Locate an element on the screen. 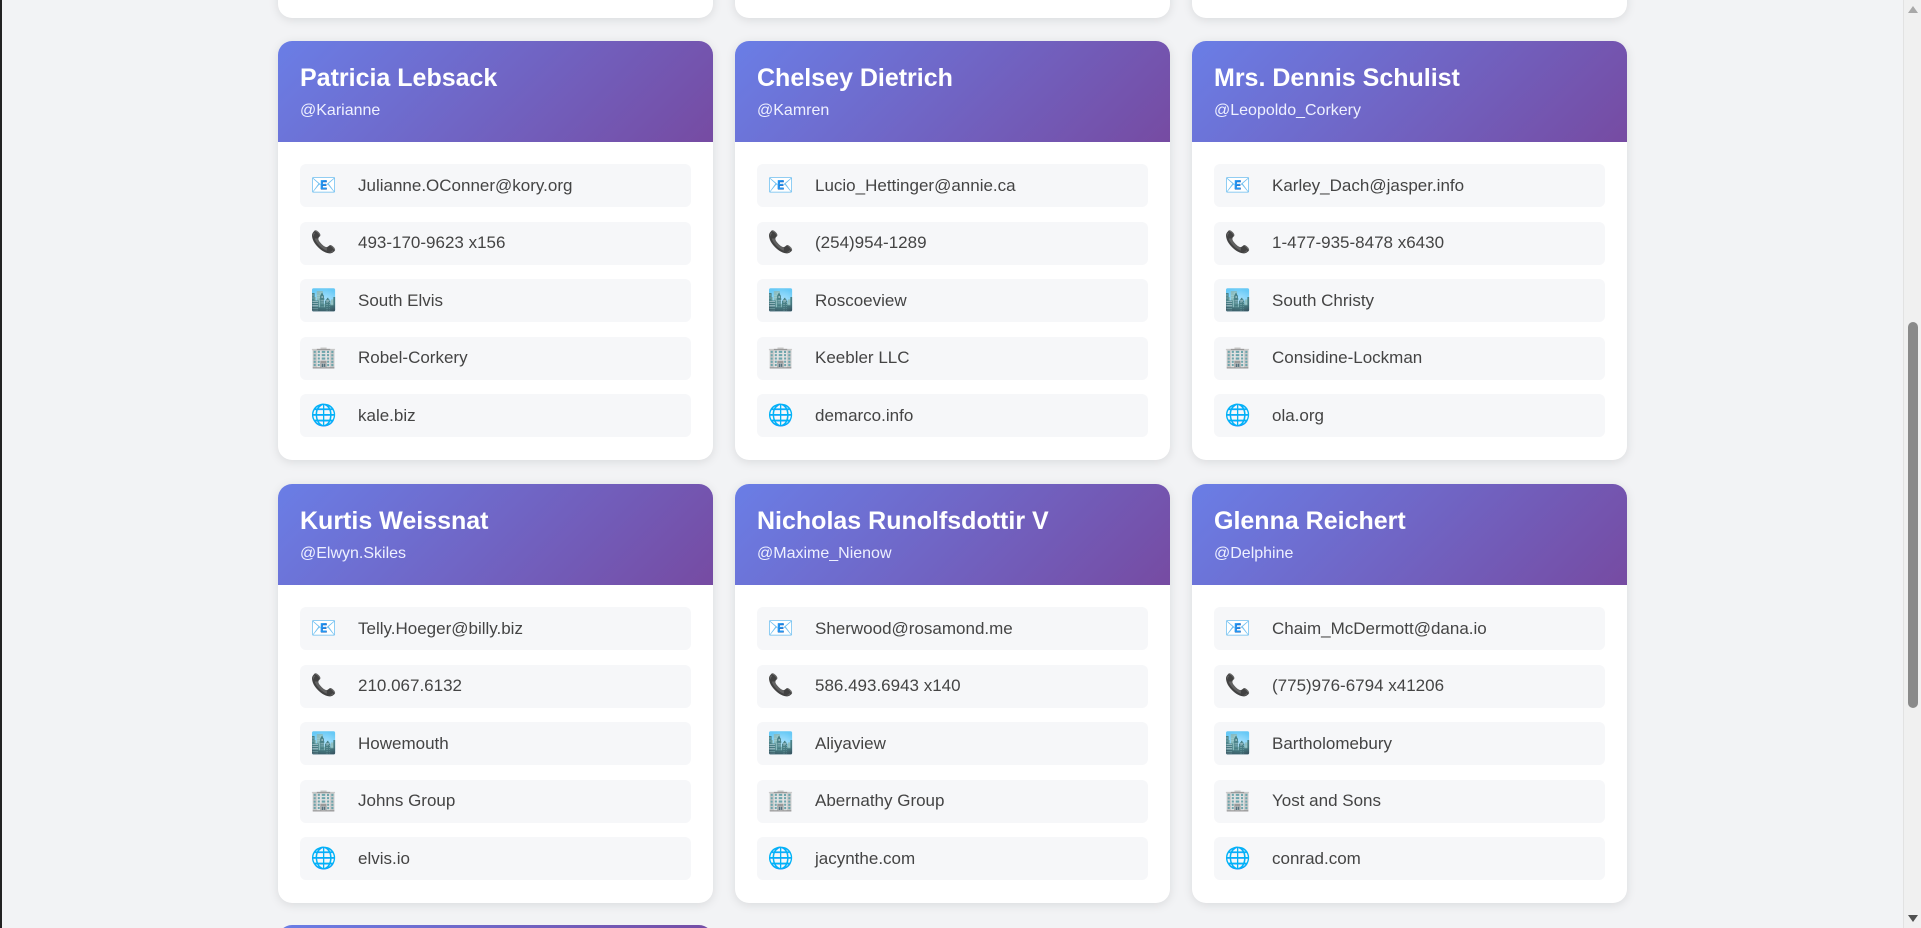  company-value: Robel-Corkery is located at coordinates (413, 358).